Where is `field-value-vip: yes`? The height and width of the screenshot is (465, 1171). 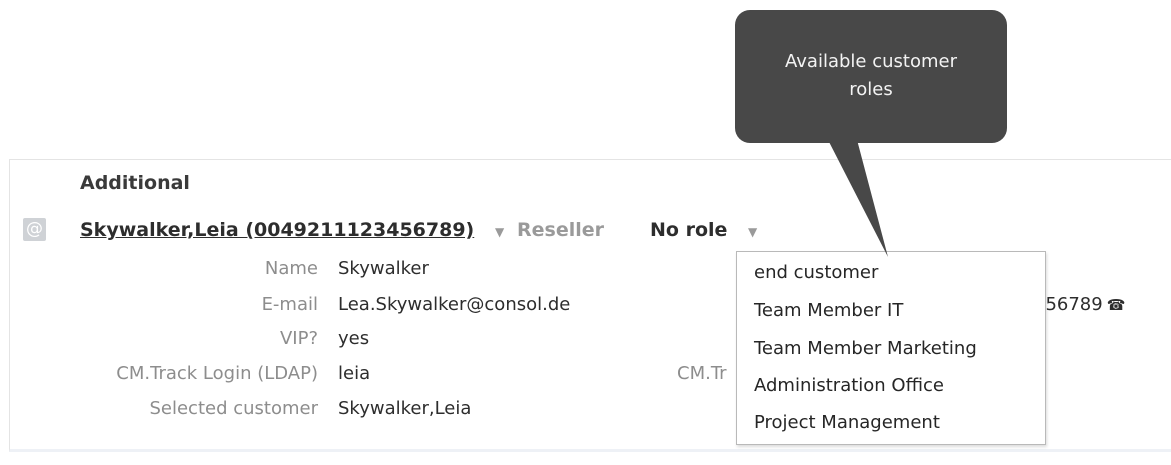 field-value-vip: yes is located at coordinates (354, 338).